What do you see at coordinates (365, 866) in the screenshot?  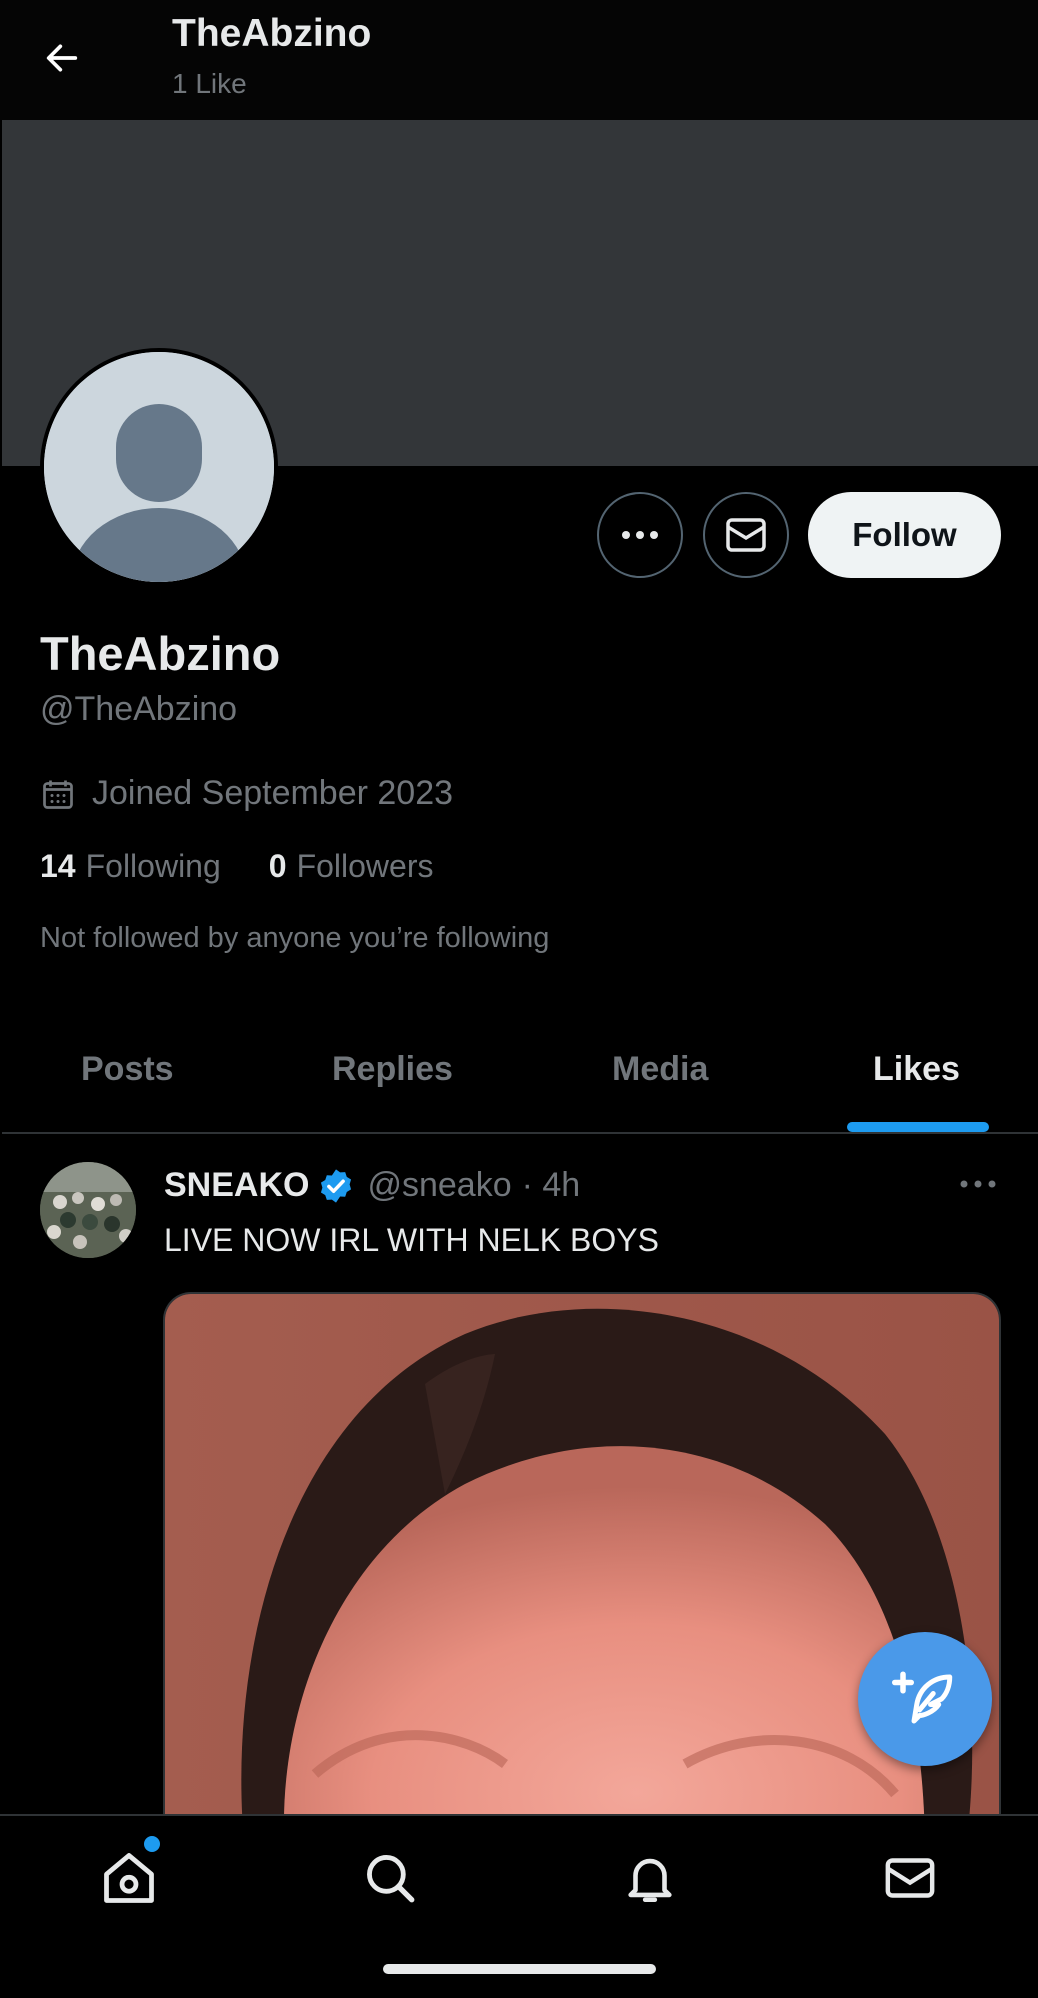 I see `followers-label: Followers` at bounding box center [365, 866].